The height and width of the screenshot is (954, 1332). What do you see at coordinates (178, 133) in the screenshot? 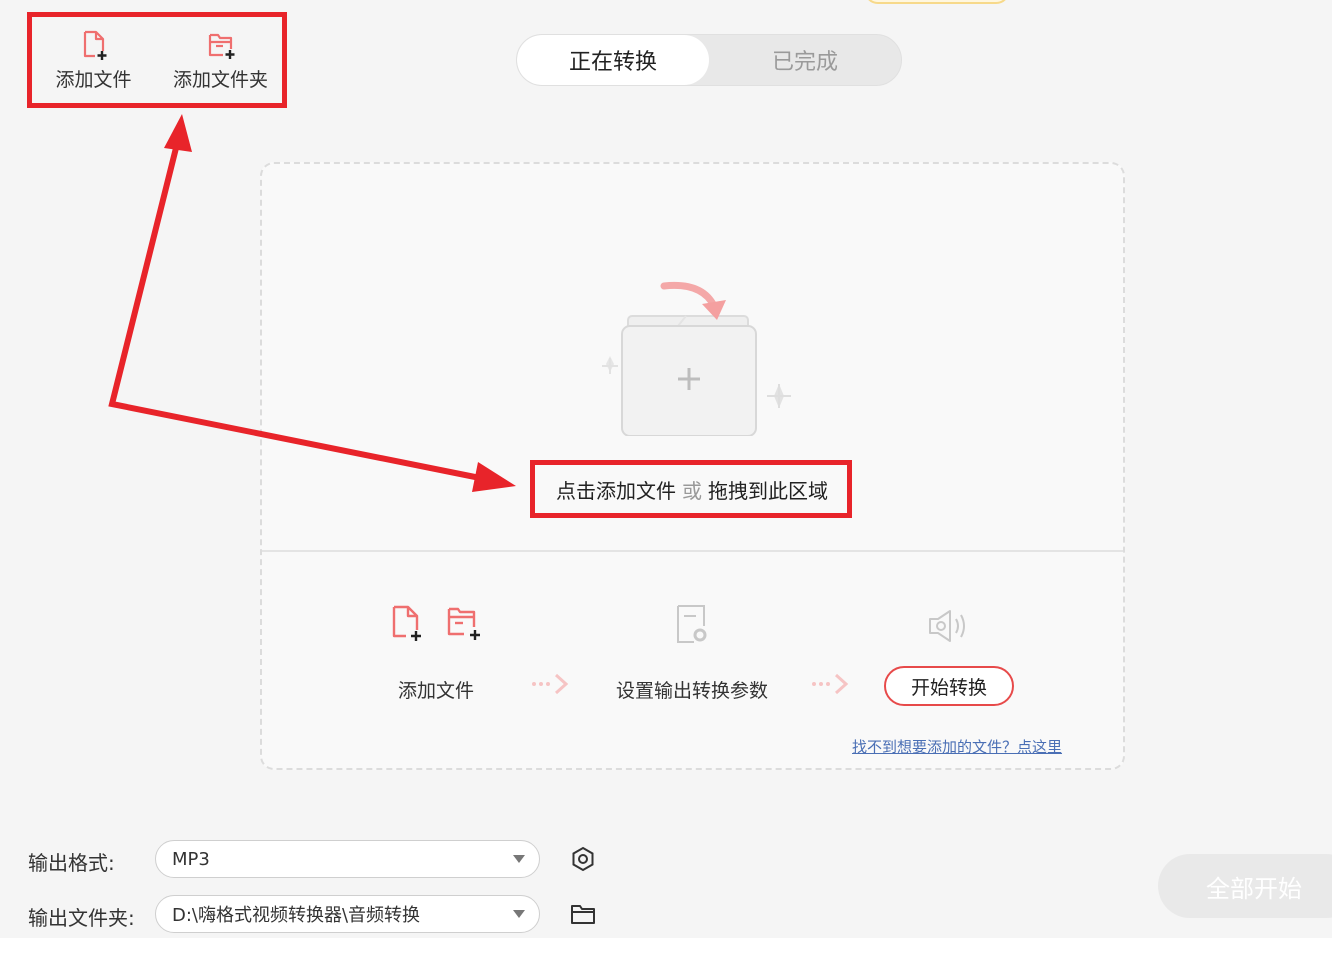
I see `annotation-arrowhead-up` at bounding box center [178, 133].